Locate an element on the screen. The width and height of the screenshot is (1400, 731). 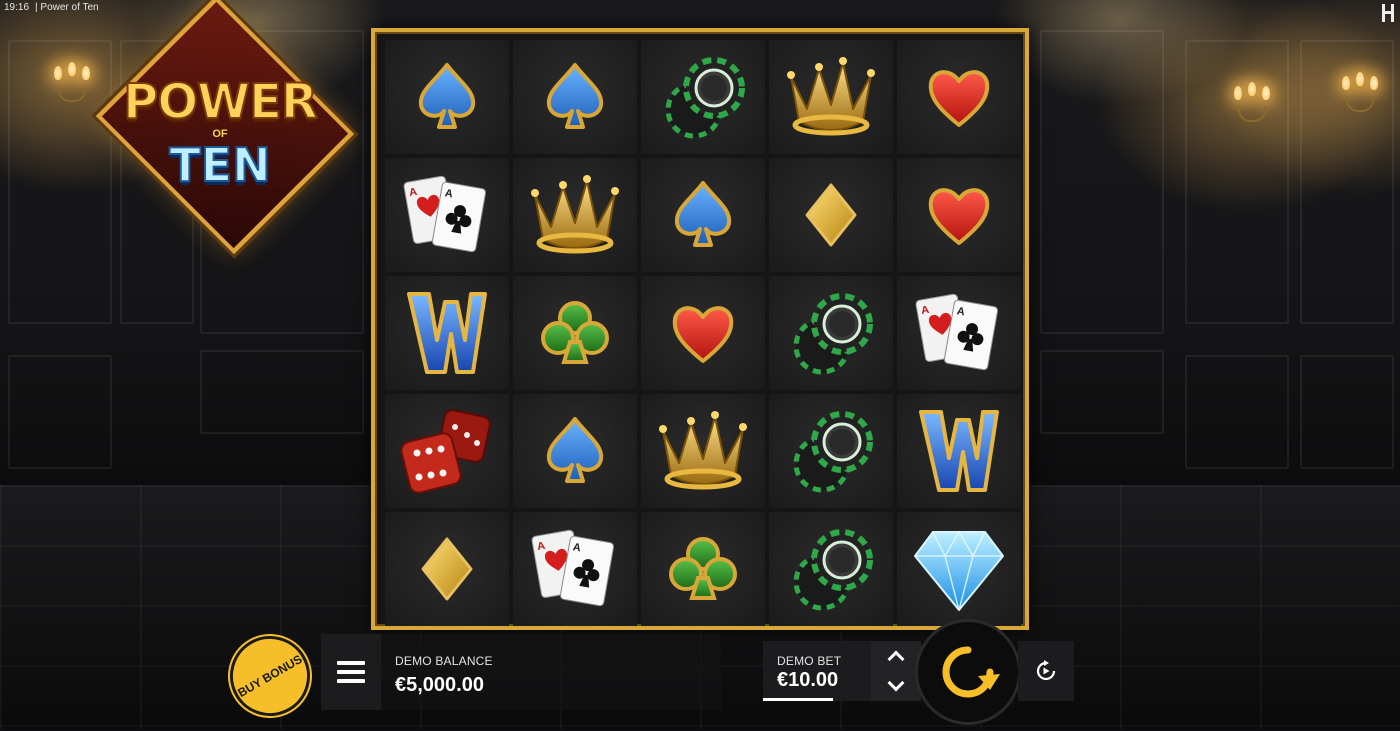
spin-button is located at coordinates (968, 672).